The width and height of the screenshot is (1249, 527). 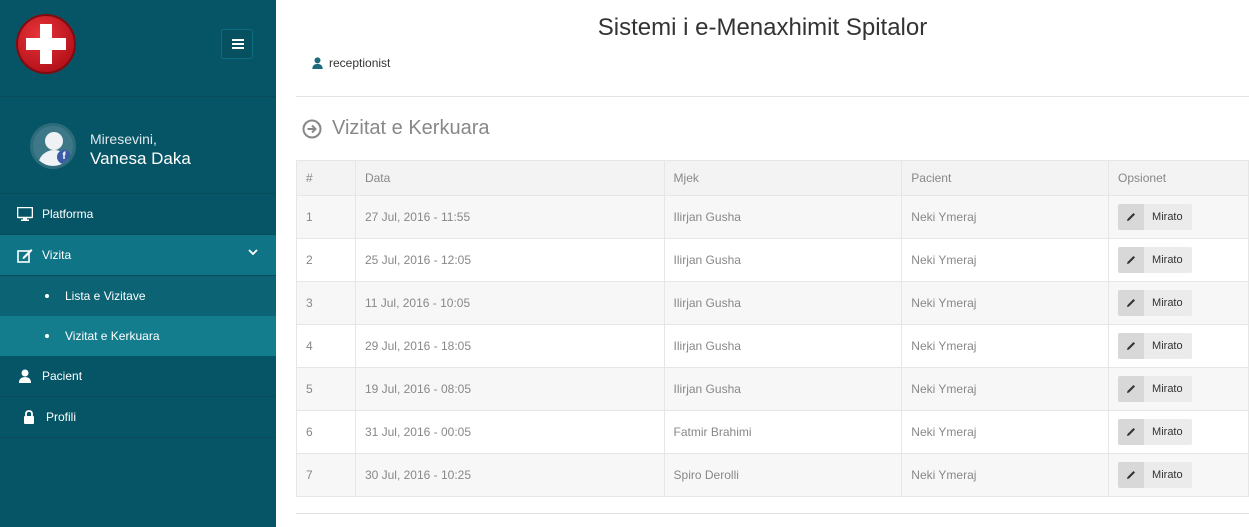 What do you see at coordinates (326, 389) in the screenshot?
I see `cell-num: 5` at bounding box center [326, 389].